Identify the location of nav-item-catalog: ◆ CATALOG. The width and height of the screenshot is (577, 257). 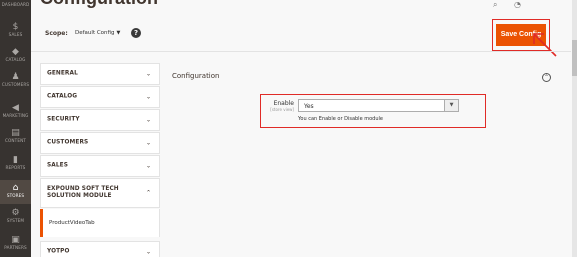
(15, 58).